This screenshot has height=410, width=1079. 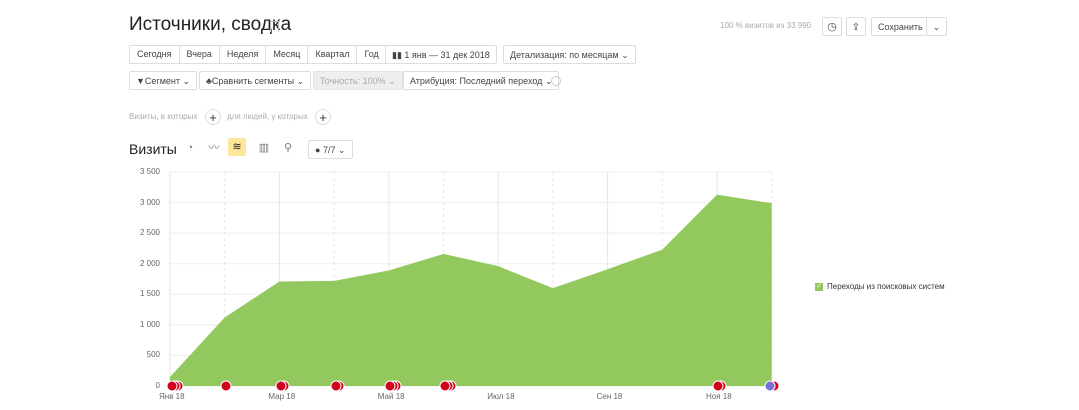 I want to click on legend-item: ✓ Переходы из поисковых систем, so click(x=880, y=286).